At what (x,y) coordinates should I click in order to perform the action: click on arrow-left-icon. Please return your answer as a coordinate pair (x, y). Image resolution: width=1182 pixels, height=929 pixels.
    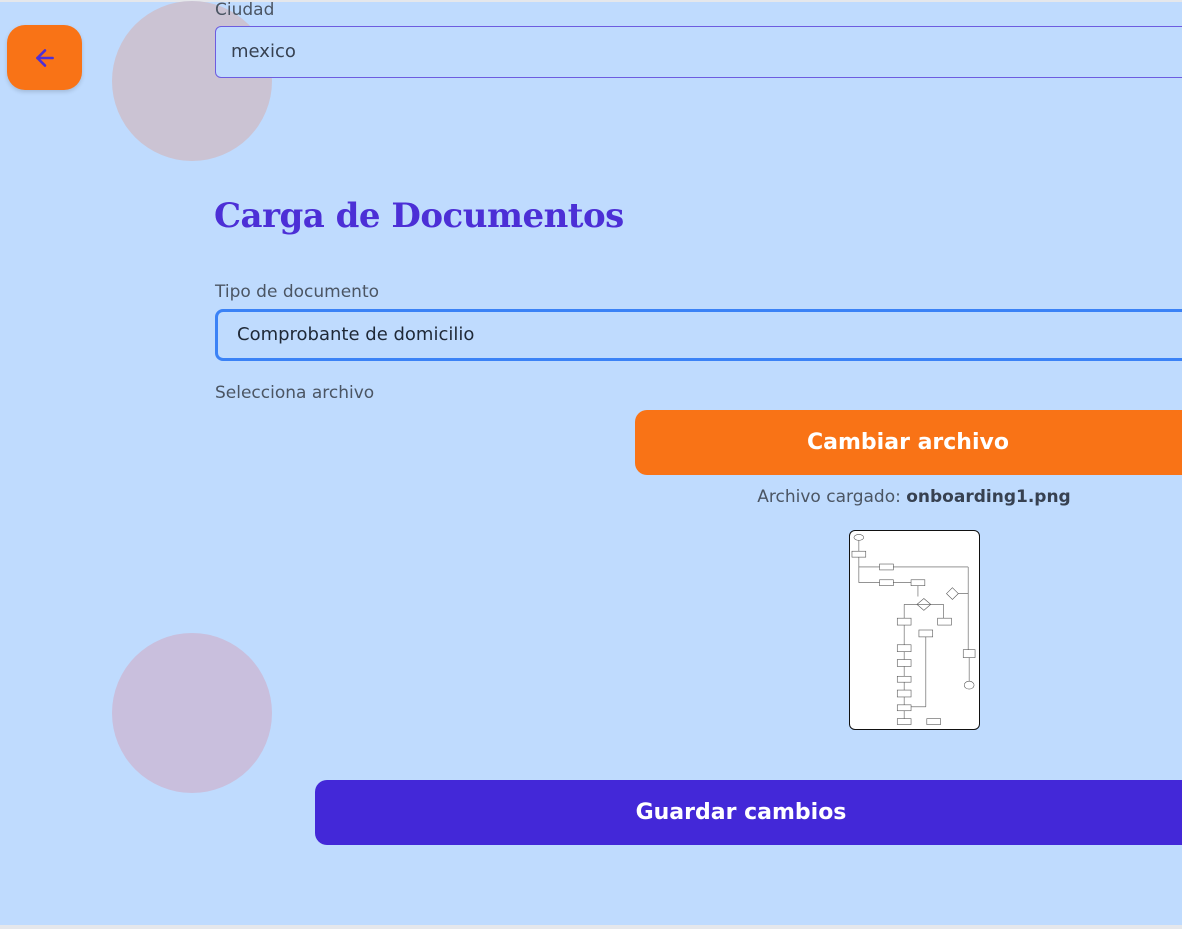
    Looking at the image, I should click on (44, 57).